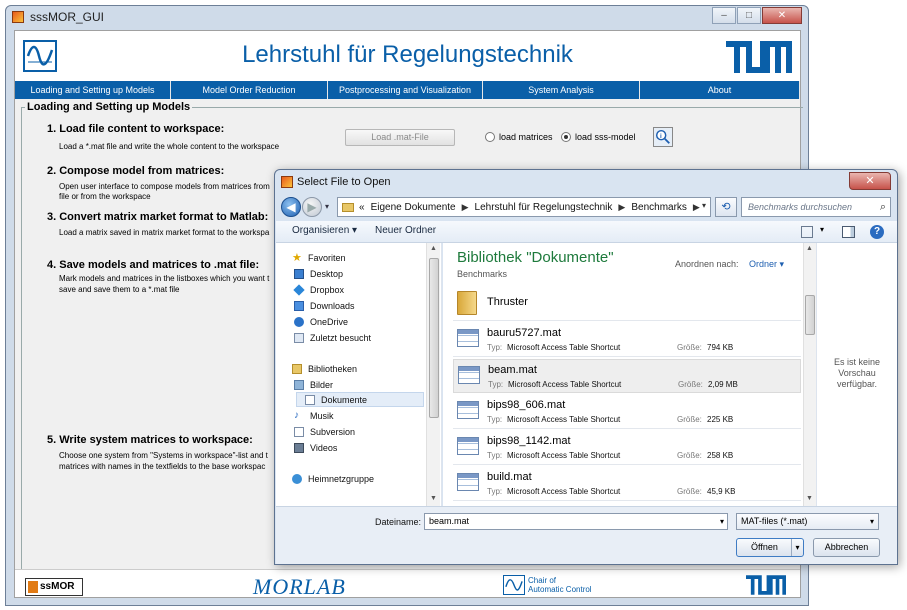  I want to click on radio-dot-selected, so click(566, 137).